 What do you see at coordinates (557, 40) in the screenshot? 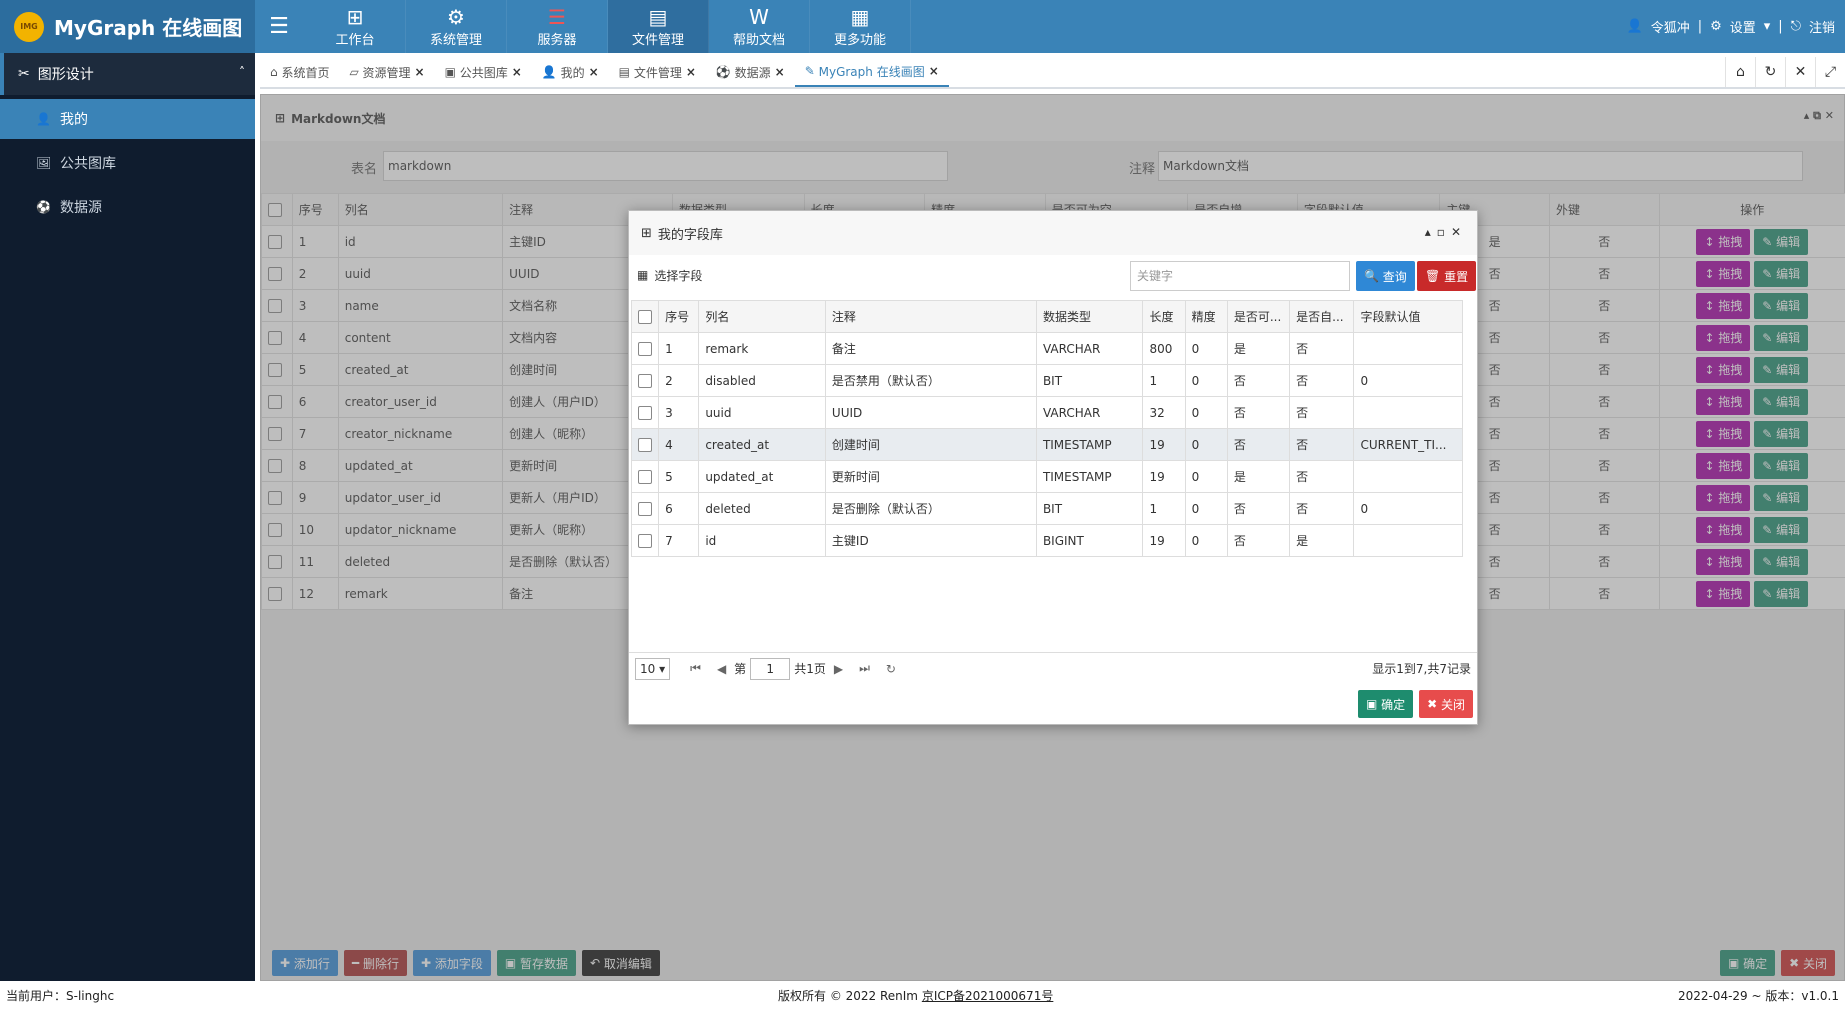
I see `topnav-label: 服务器` at bounding box center [557, 40].